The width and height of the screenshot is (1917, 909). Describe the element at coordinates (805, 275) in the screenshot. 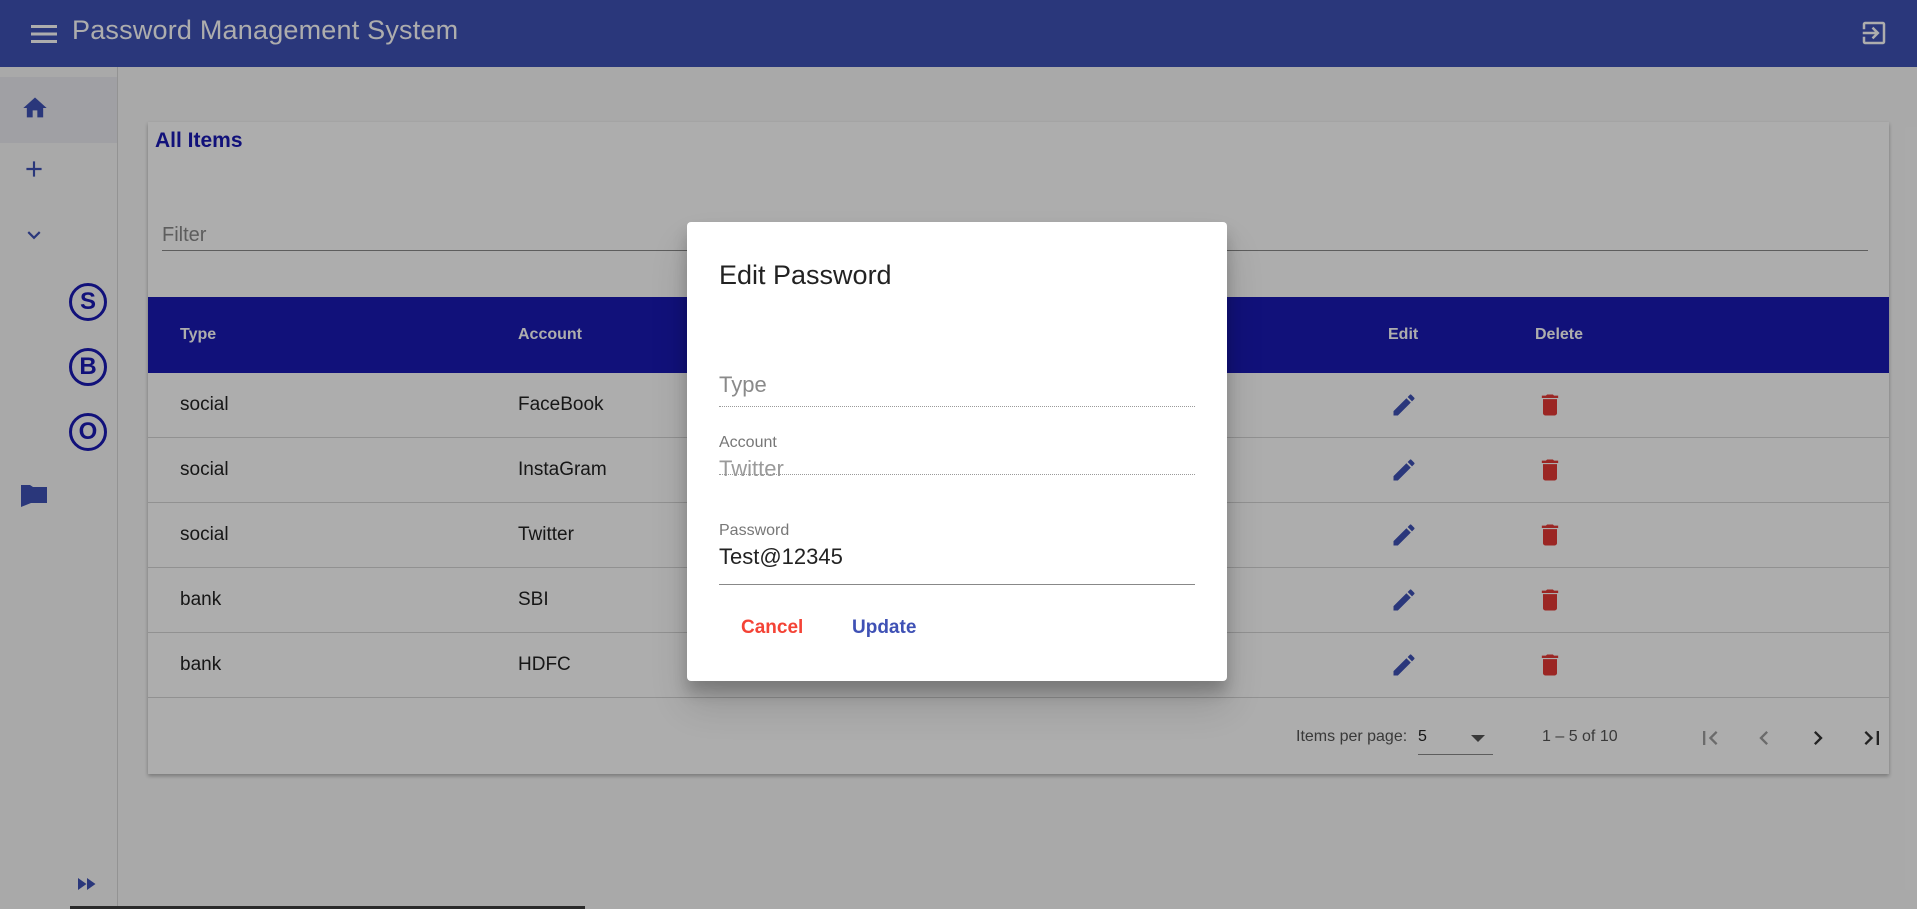

I see `dialog-title: Edit Password` at that location.